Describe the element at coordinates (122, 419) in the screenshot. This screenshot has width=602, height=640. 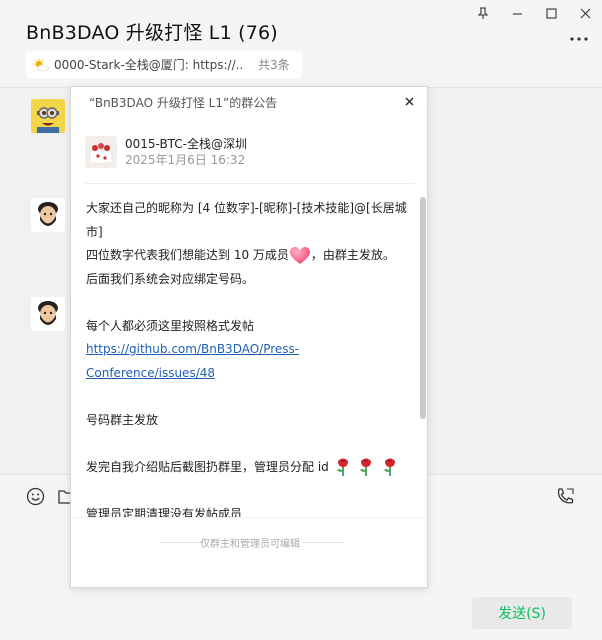
I see `announcement-line: 号码群主发放` at that location.